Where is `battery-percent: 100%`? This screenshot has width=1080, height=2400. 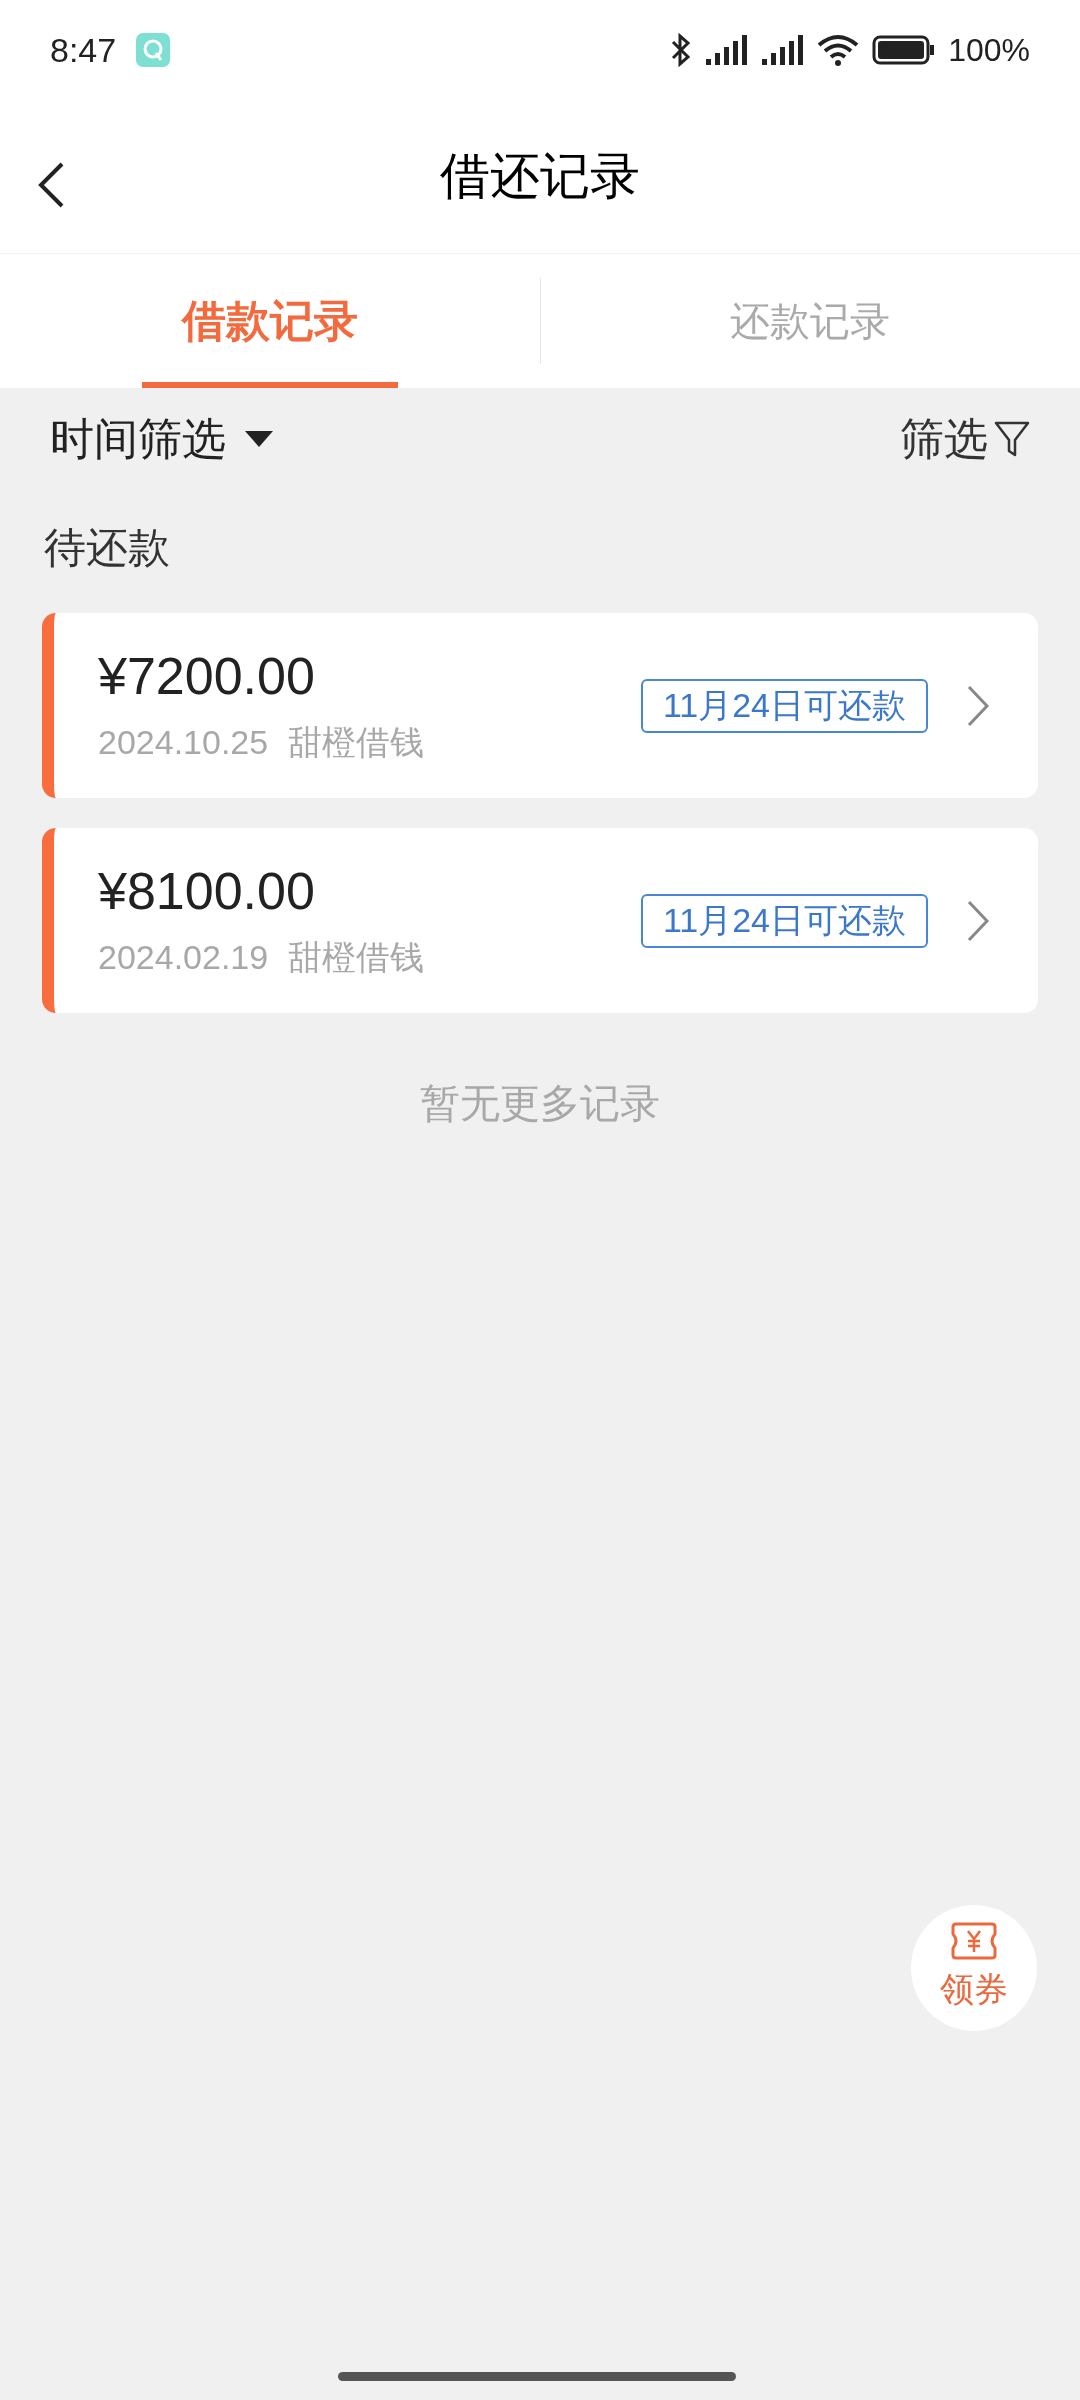 battery-percent: 100% is located at coordinates (989, 50).